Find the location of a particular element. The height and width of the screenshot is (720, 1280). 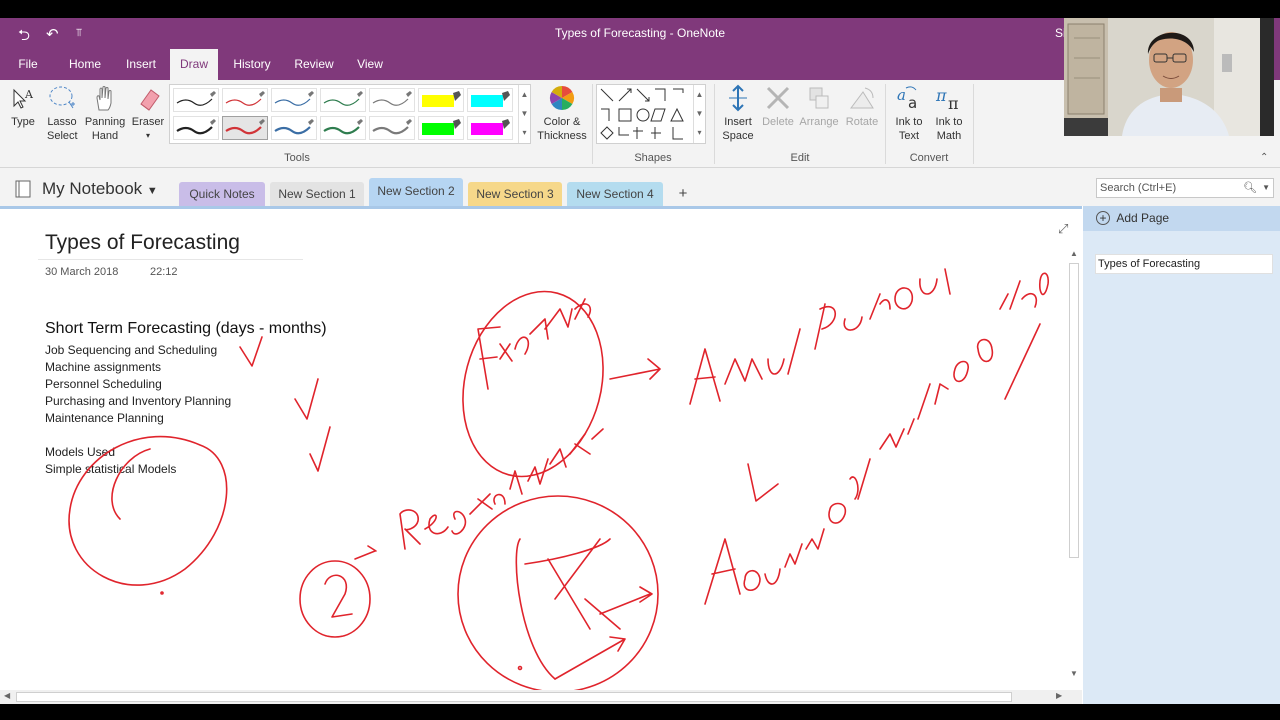

add-page-label: Add Page is located at coordinates (1143, 218).